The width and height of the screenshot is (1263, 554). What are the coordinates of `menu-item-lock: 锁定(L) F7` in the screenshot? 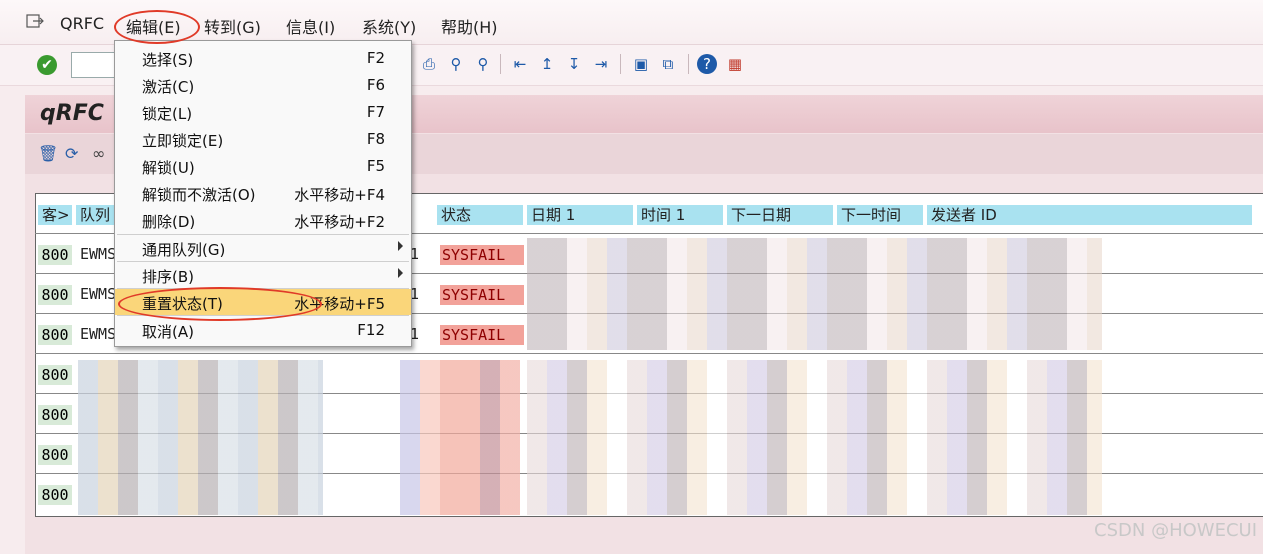 It's located at (263, 112).